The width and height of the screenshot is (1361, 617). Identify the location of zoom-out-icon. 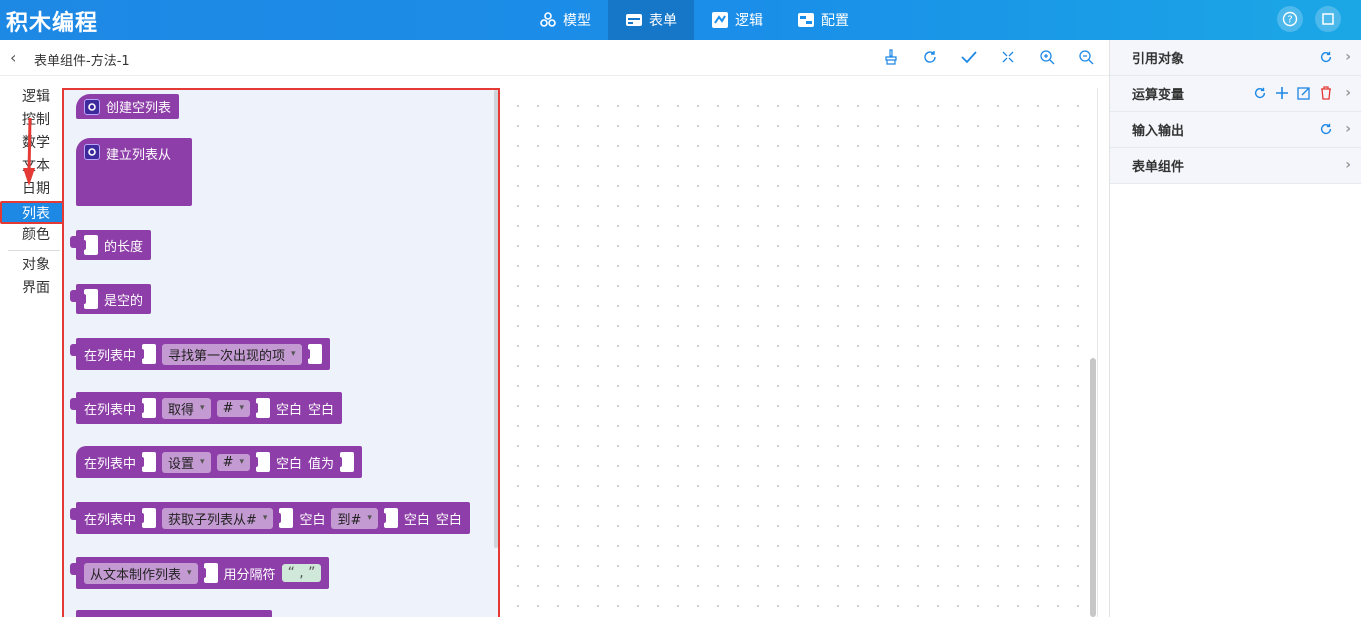
(1086, 57).